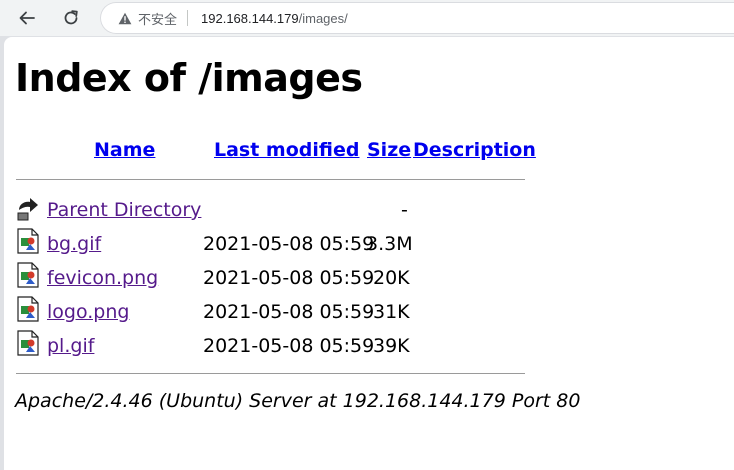 The width and height of the screenshot is (734, 470). I want to click on size-cell: 31K, so click(391, 312).